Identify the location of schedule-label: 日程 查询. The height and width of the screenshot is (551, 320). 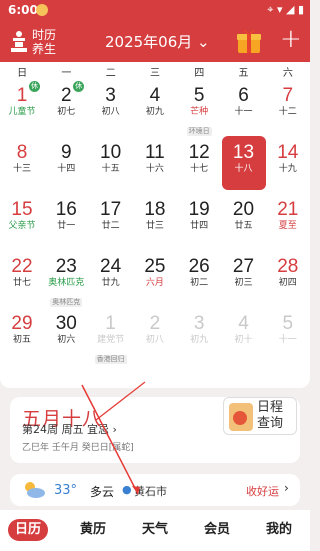
(270, 416).